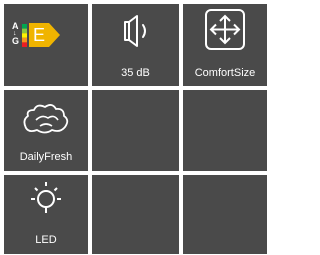  What do you see at coordinates (225, 73) in the screenshot?
I see `comfort-size-label: ComfortSize` at bounding box center [225, 73].